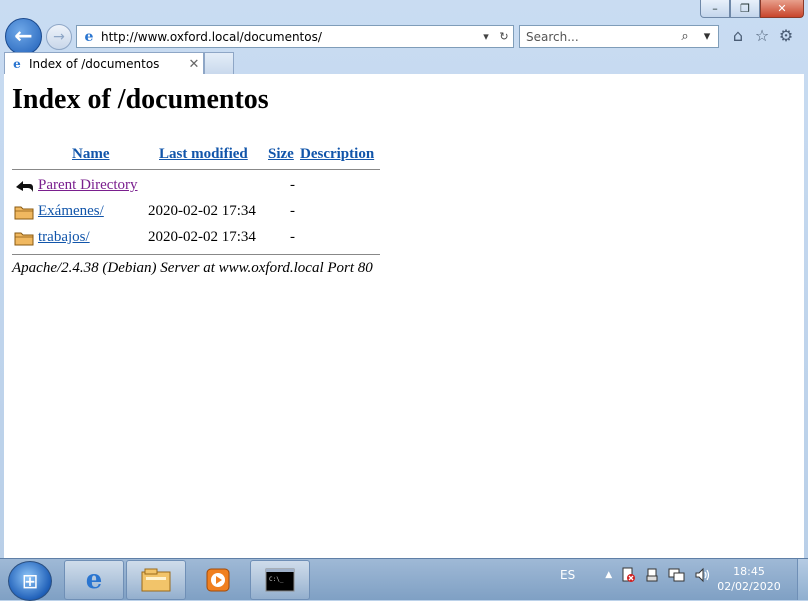 Image resolution: width=808 pixels, height=601 pixels. What do you see at coordinates (194, 64) in the screenshot?
I see `tab-close-icon: ✕` at bounding box center [194, 64].